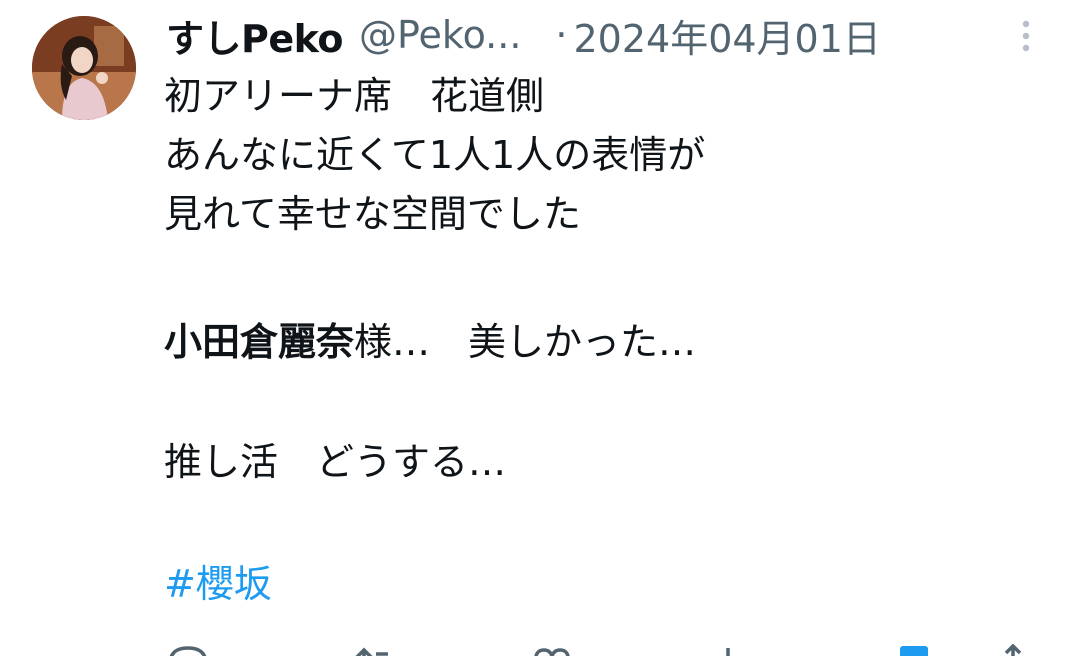 The height and width of the screenshot is (656, 1080). What do you see at coordinates (727, 35) in the screenshot?
I see `tweet-date: 2024年04月01日` at bounding box center [727, 35].